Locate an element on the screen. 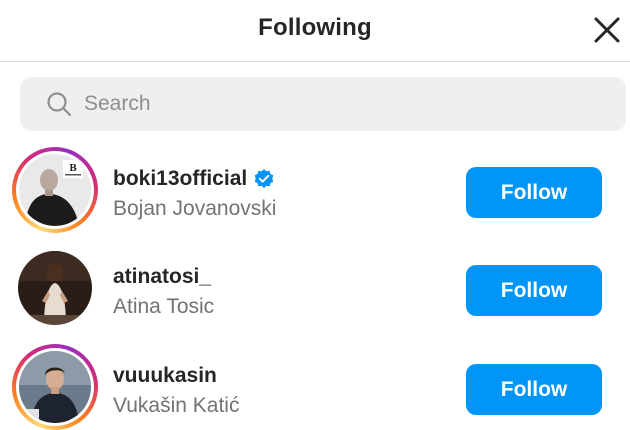 Image resolution: width=630 pixels, height=430 pixels. close-button is located at coordinates (607, 30).